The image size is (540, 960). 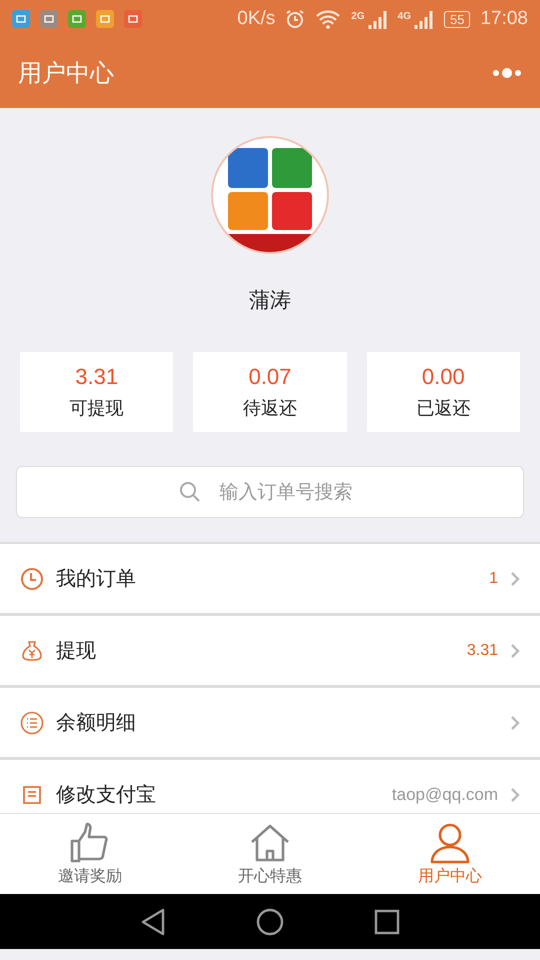 I want to click on money-bag-icon, so click(x=32, y=650).